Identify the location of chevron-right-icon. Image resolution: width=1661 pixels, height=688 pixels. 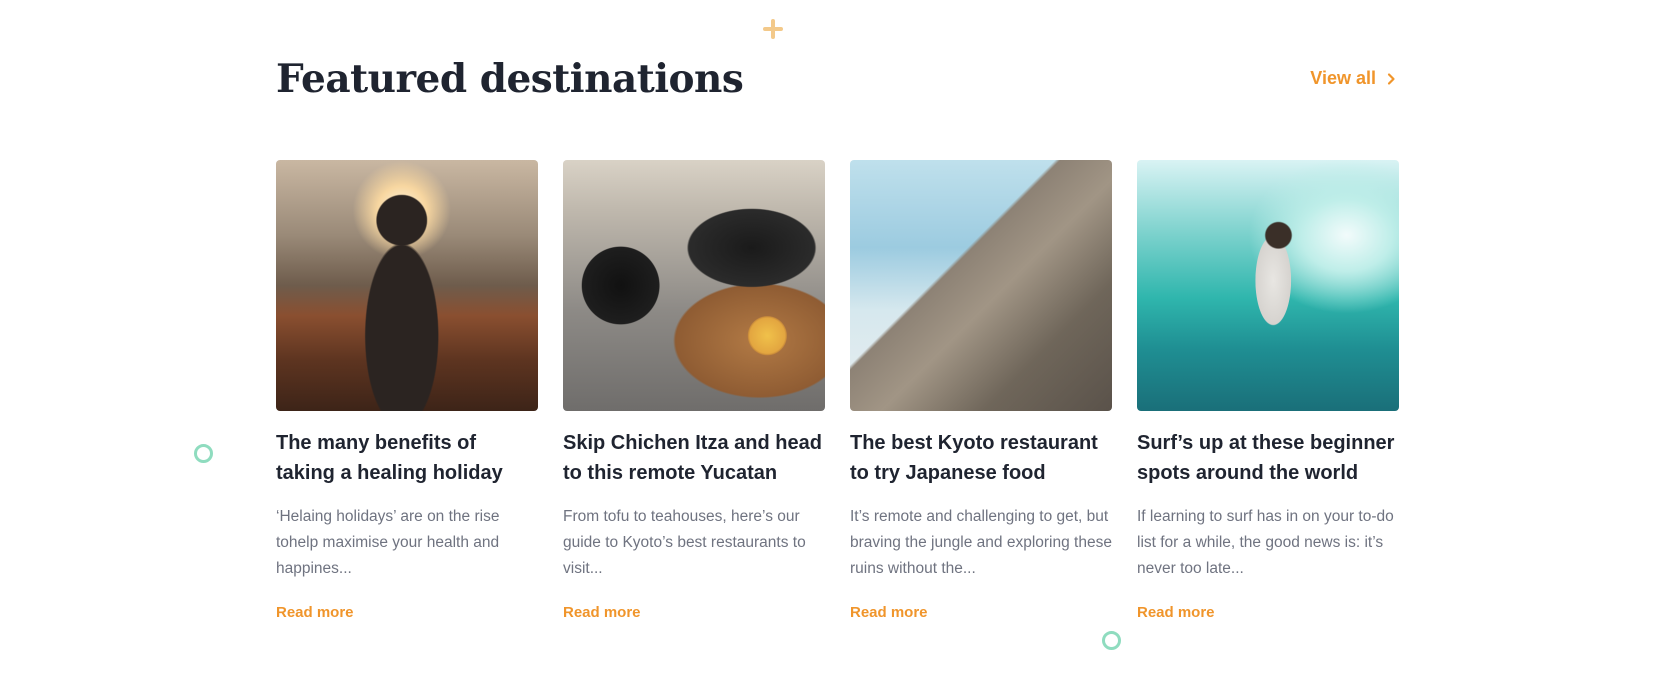
(1391, 78).